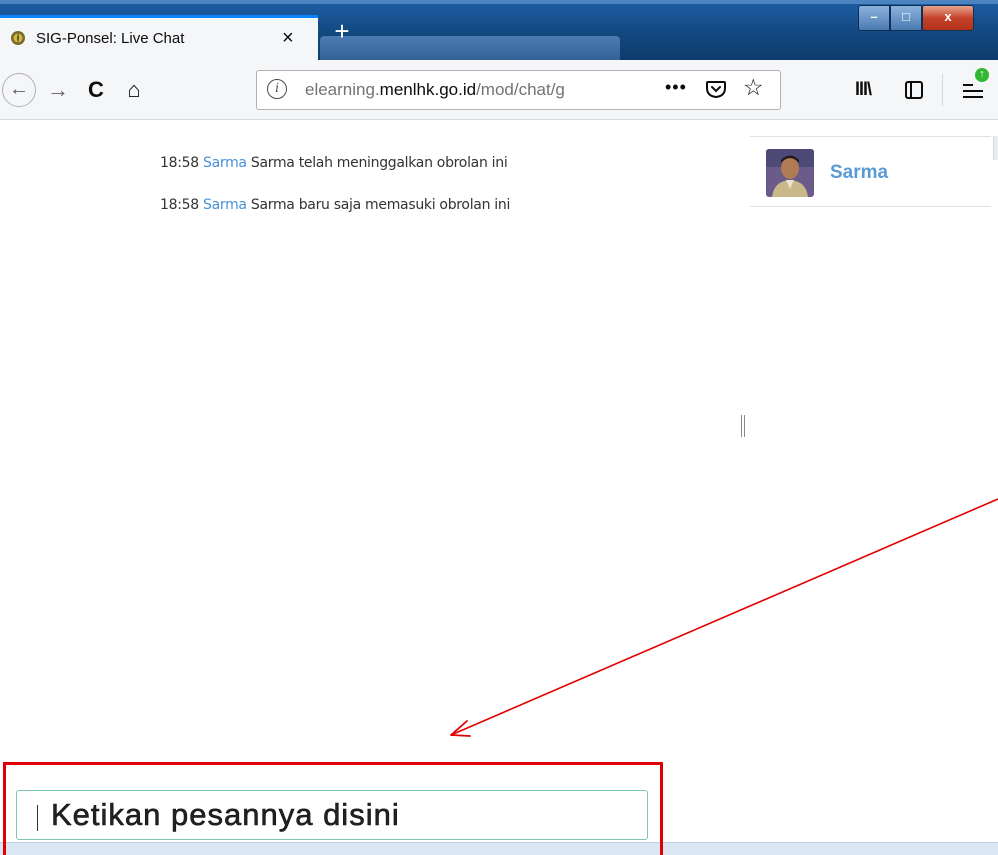 The width and height of the screenshot is (998, 855). Describe the element at coordinates (379, 163) in the screenshot. I see `message-text: Sarma telah meninggalkan obrolan ini` at that location.